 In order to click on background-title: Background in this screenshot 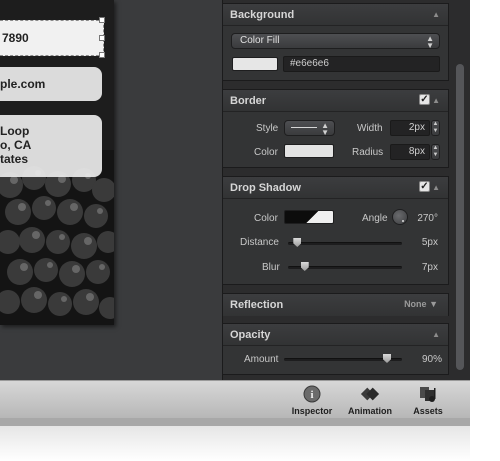, I will do `click(262, 14)`.